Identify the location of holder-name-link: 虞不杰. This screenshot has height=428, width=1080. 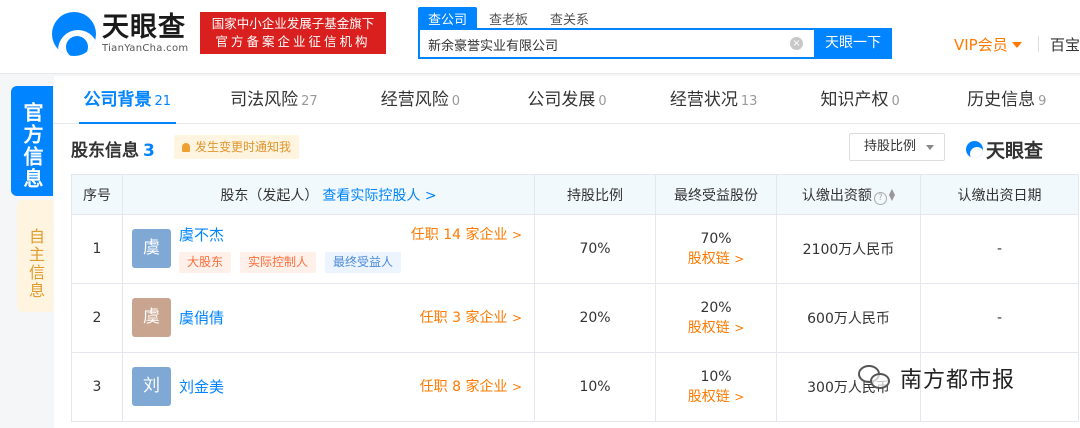
(201, 234).